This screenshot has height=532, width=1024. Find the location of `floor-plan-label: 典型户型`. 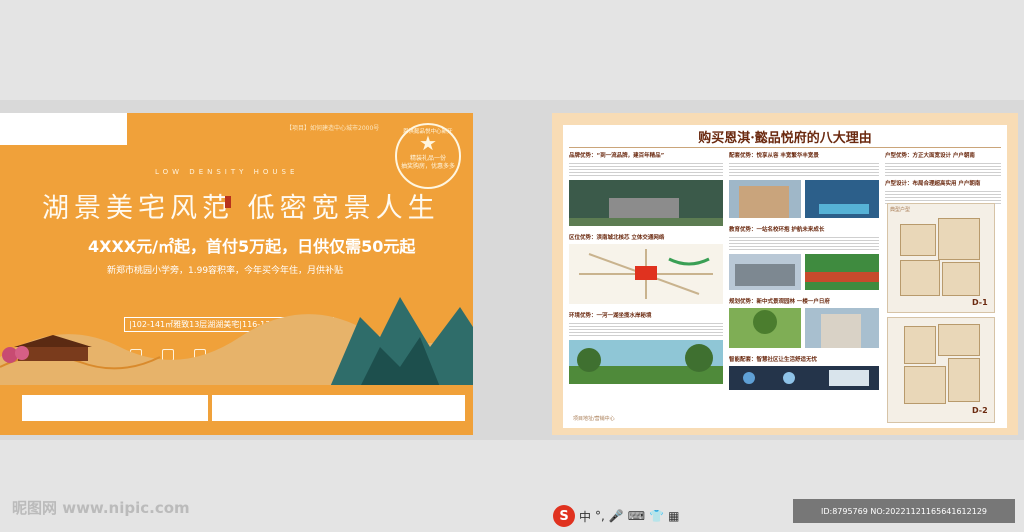

floor-plan-label: 典型户型 is located at coordinates (900, 210).